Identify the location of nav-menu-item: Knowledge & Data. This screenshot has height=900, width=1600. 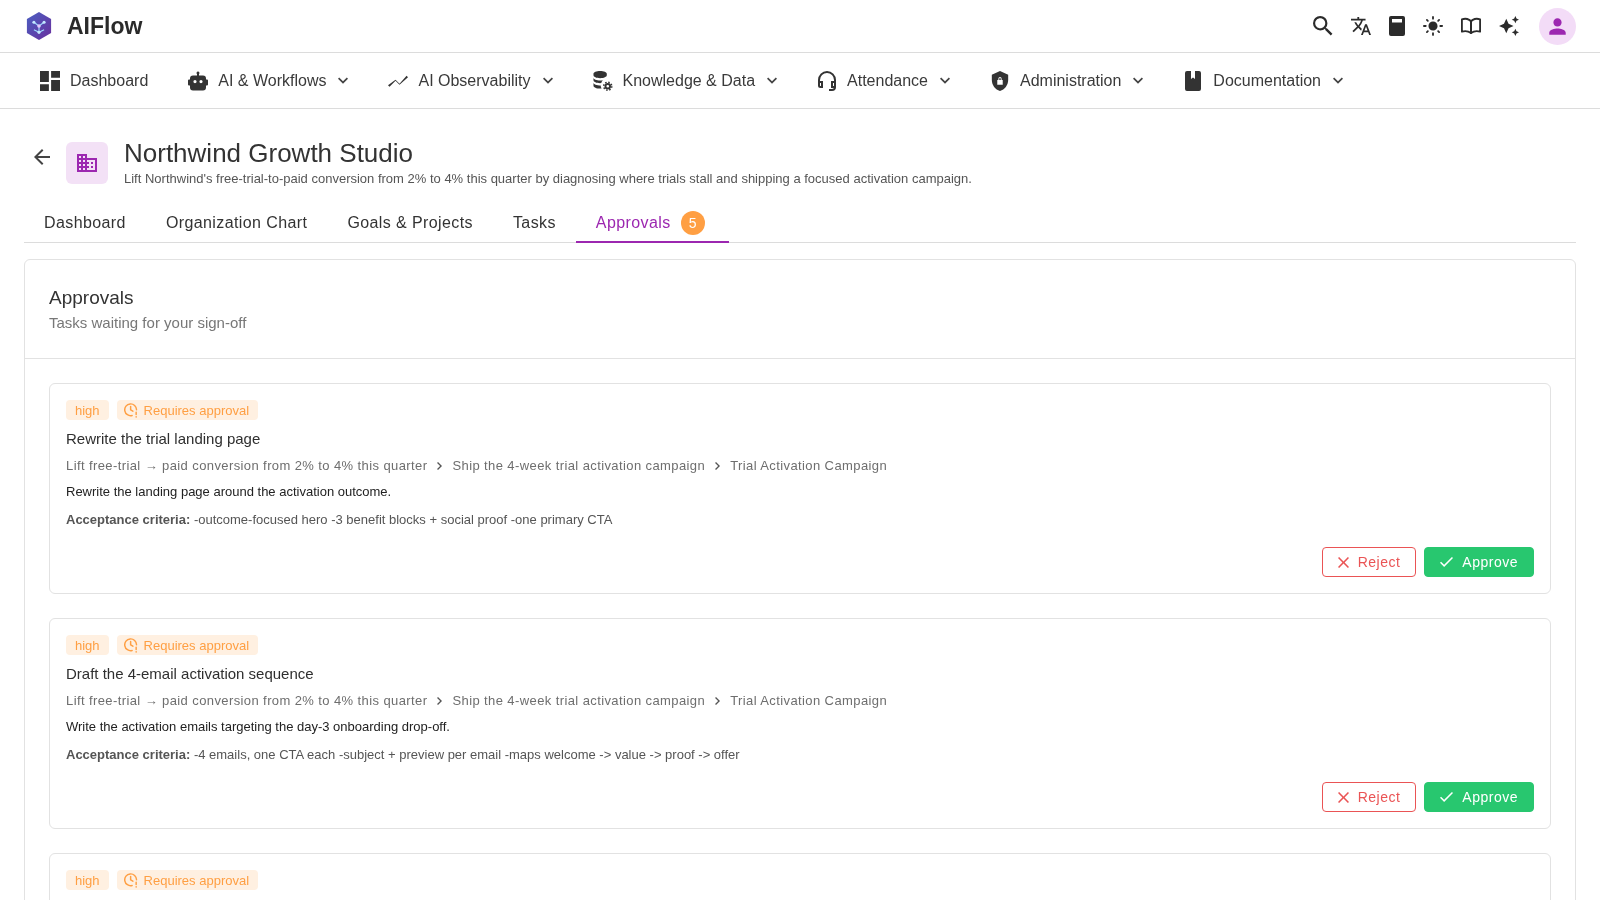
(685, 80).